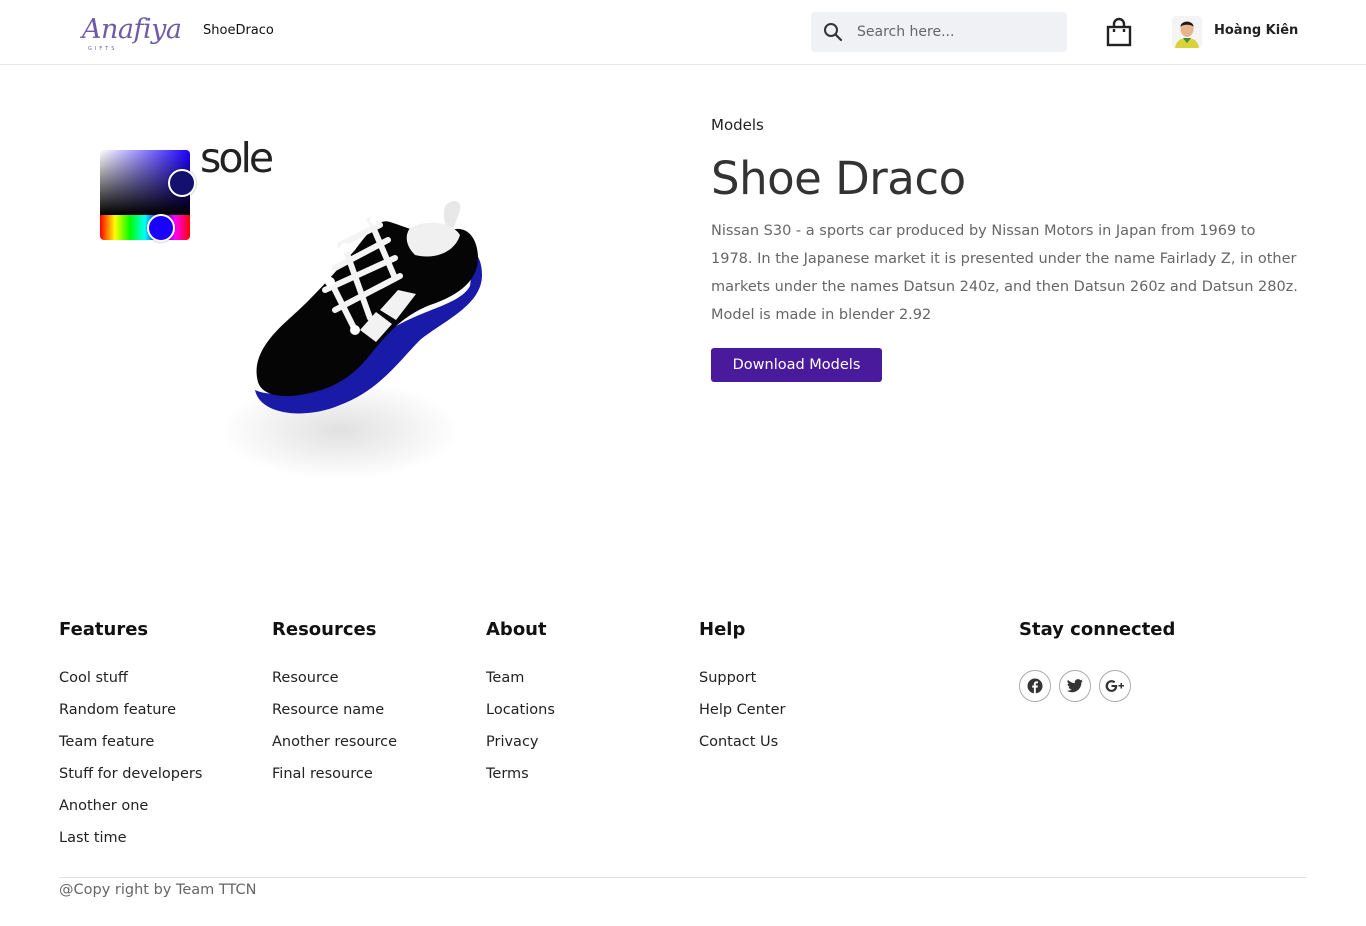 The width and height of the screenshot is (1366, 926). Describe the element at coordinates (117, 710) in the screenshot. I see `footer-link: Random feature` at that location.